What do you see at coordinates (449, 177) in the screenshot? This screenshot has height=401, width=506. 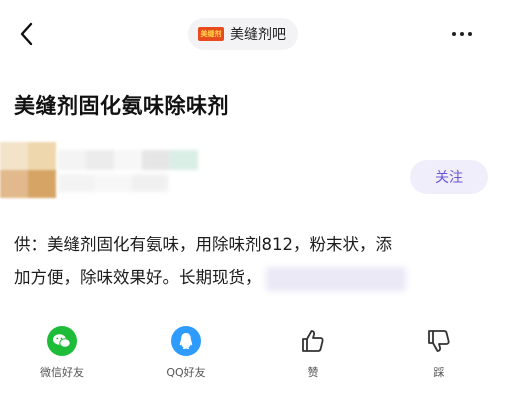 I see `follow-button: 关注` at bounding box center [449, 177].